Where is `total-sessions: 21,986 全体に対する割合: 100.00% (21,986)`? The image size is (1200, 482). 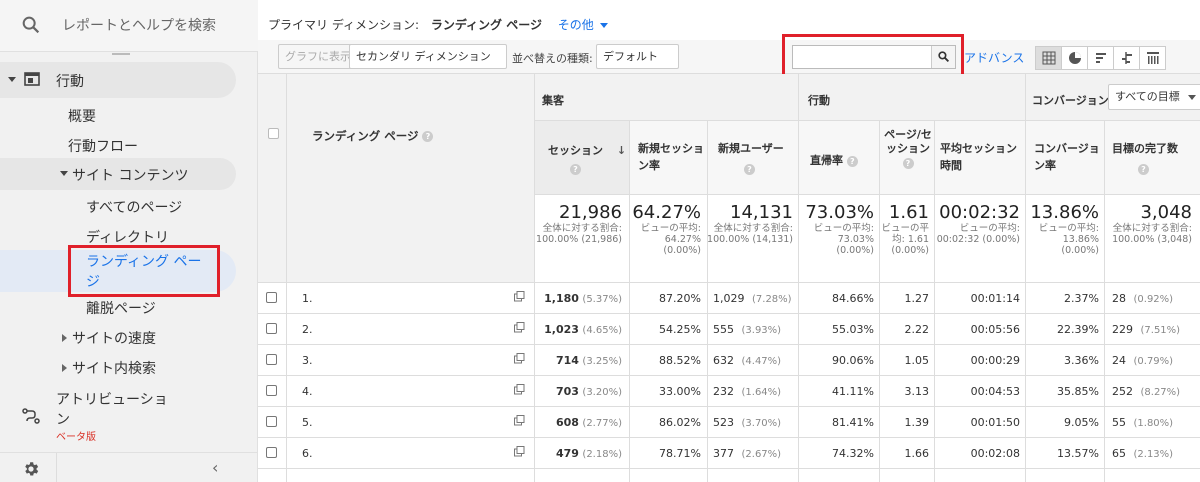
total-sessions: 21,986 全体に対する割合: 100.00% (21,986) is located at coordinates (579, 223).